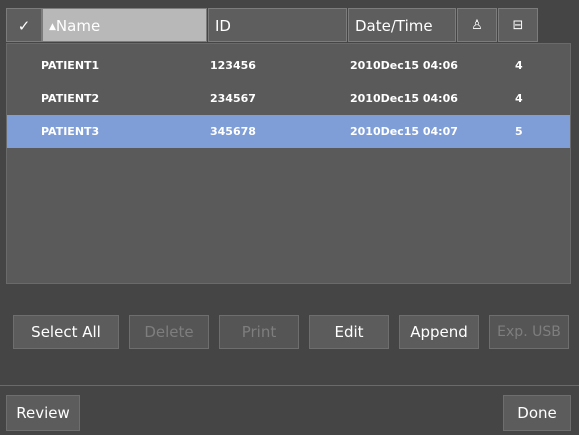 This screenshot has width=579, height=435. I want to click on column-header-date: Date/Time, so click(402, 25).